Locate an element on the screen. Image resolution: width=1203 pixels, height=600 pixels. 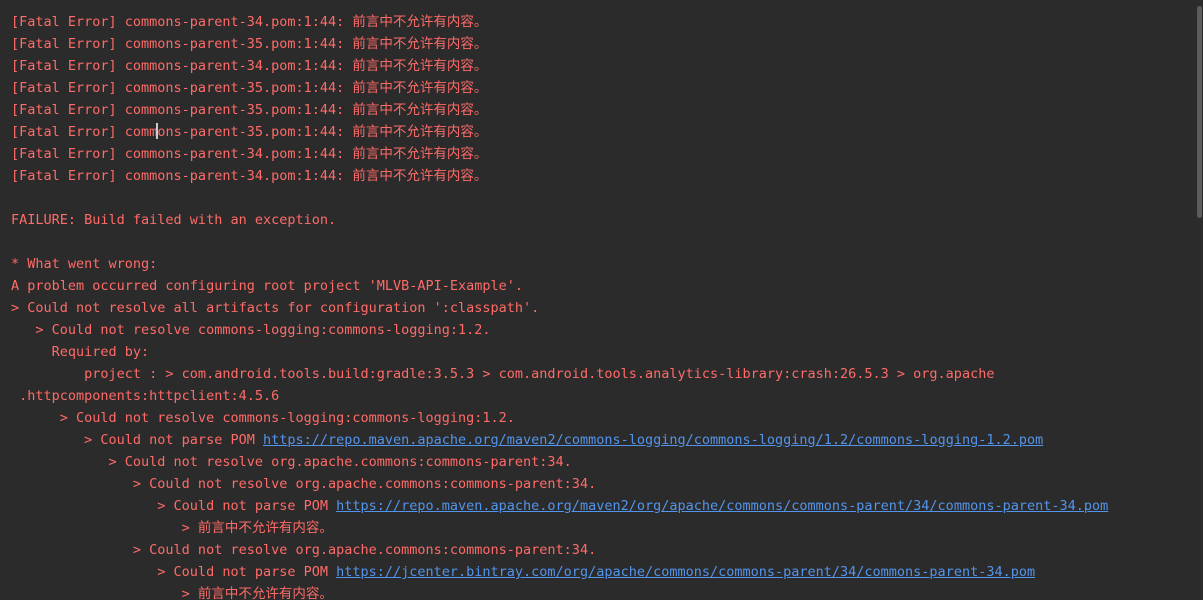
console-line: Required by: is located at coordinates (80, 352).